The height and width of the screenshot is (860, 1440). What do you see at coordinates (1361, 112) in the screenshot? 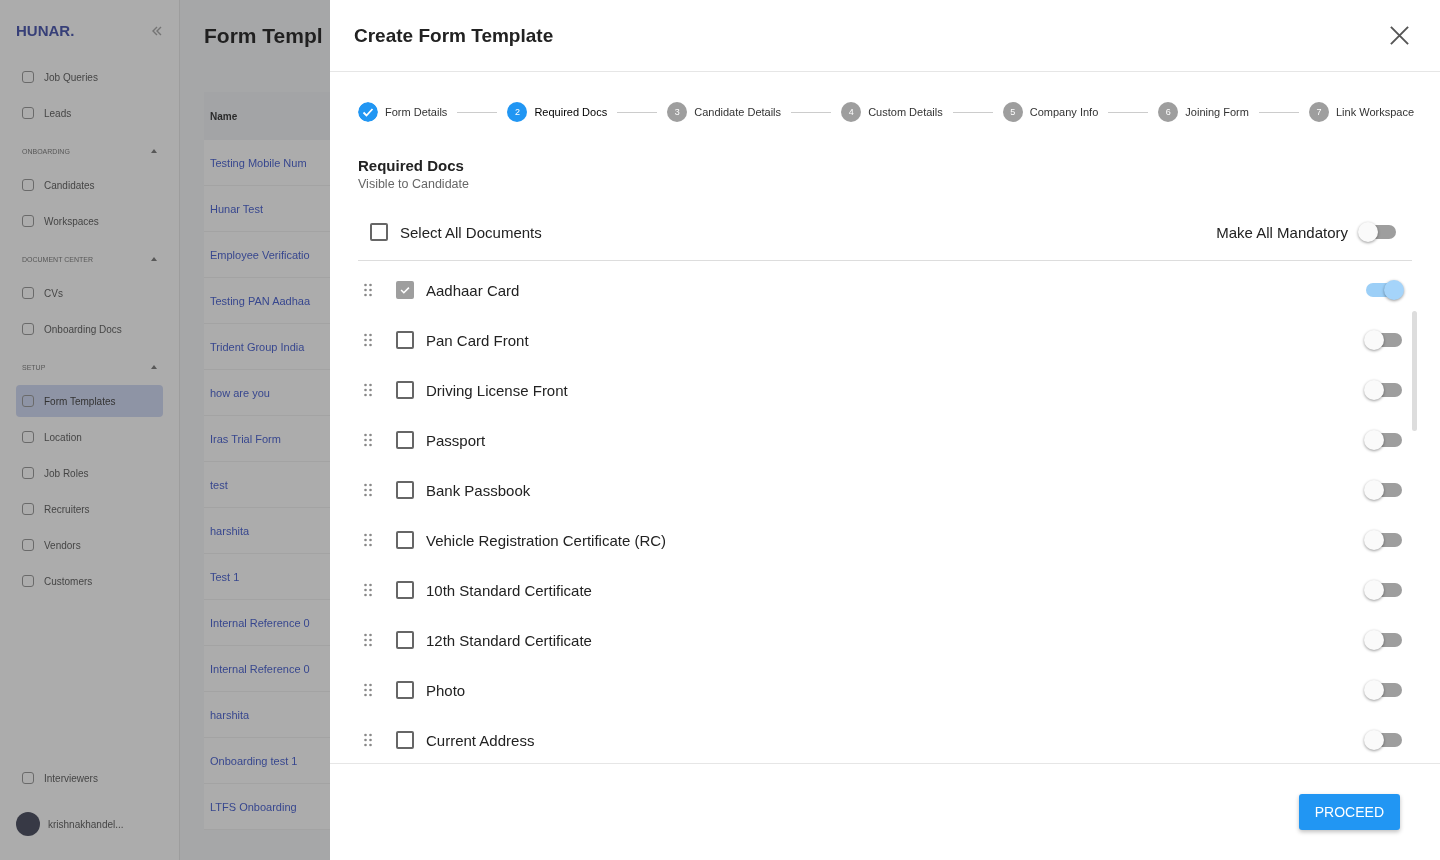
I see `step: 7 Link Workspace` at bounding box center [1361, 112].